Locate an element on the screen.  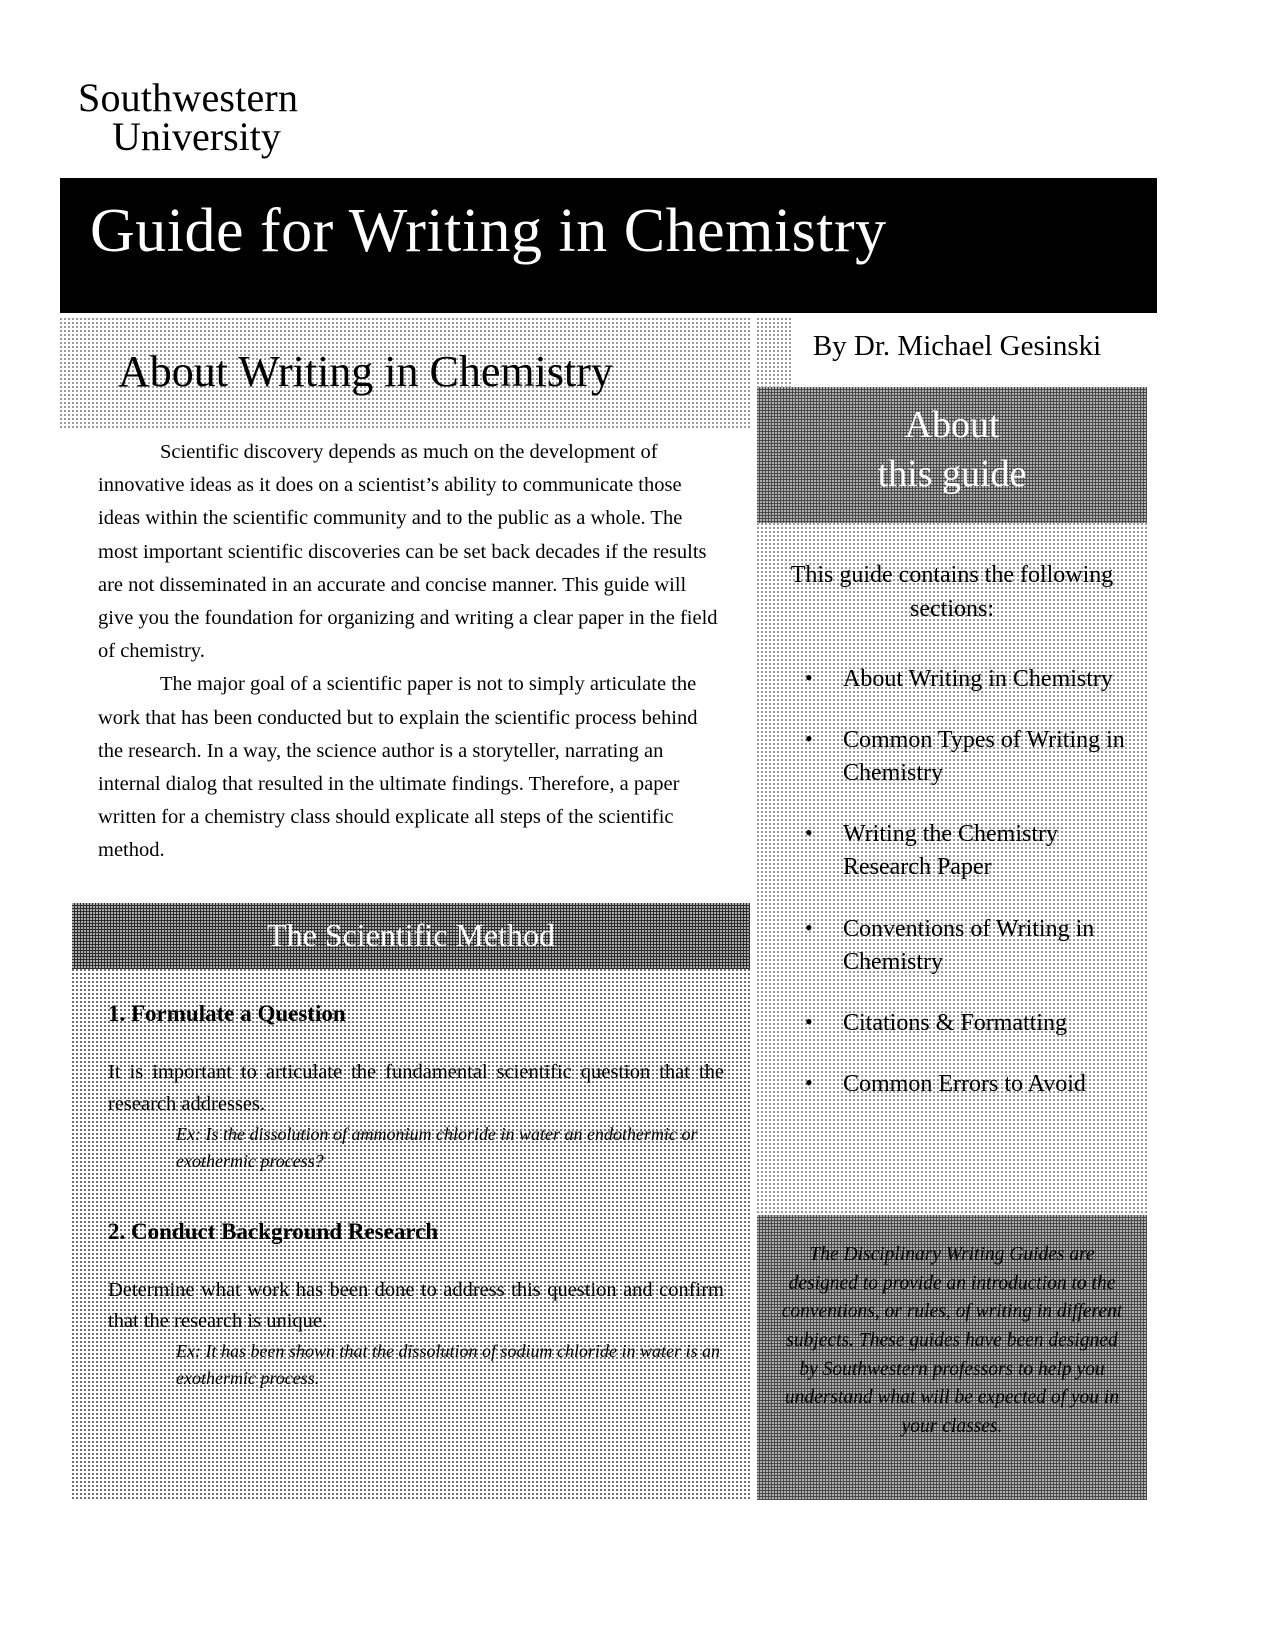
author-byline: By Dr. Michael Gesinski is located at coordinates (957, 346).